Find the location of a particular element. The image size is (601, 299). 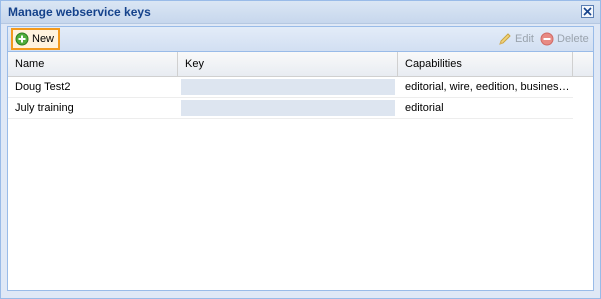

column-header-key: Key is located at coordinates (288, 64).